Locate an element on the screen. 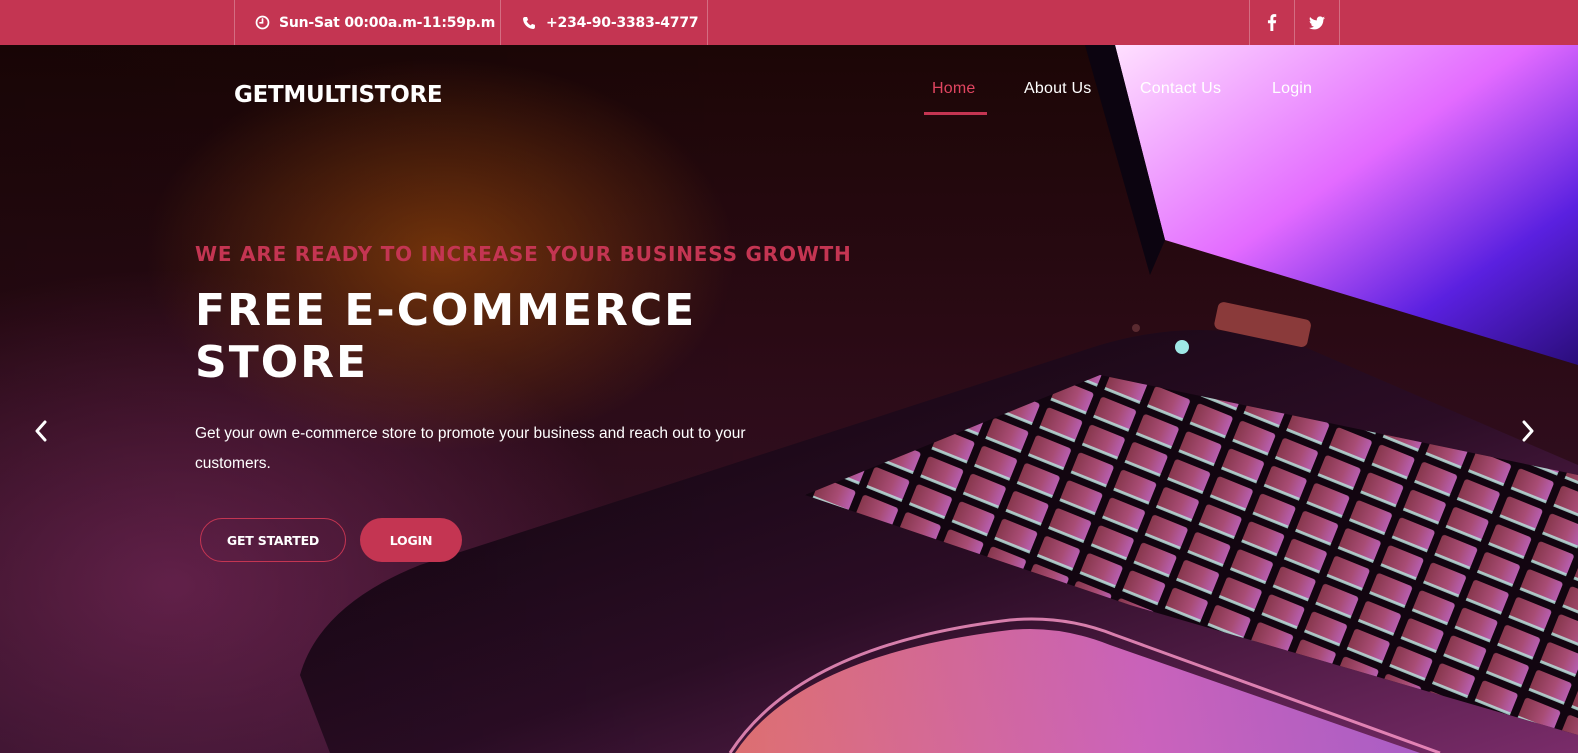  get-started-button: GET STARTED is located at coordinates (273, 540).